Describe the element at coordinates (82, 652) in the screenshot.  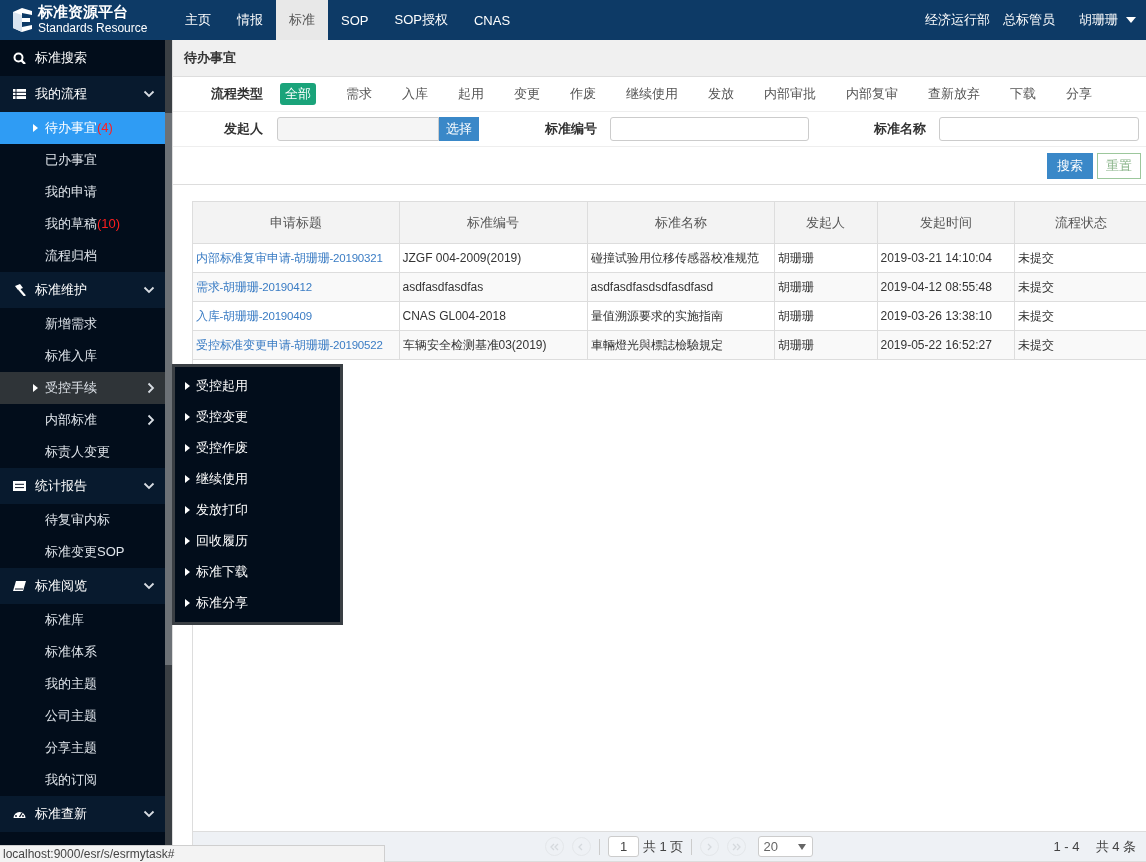
I see `sidebar-item: 标准体系` at that location.